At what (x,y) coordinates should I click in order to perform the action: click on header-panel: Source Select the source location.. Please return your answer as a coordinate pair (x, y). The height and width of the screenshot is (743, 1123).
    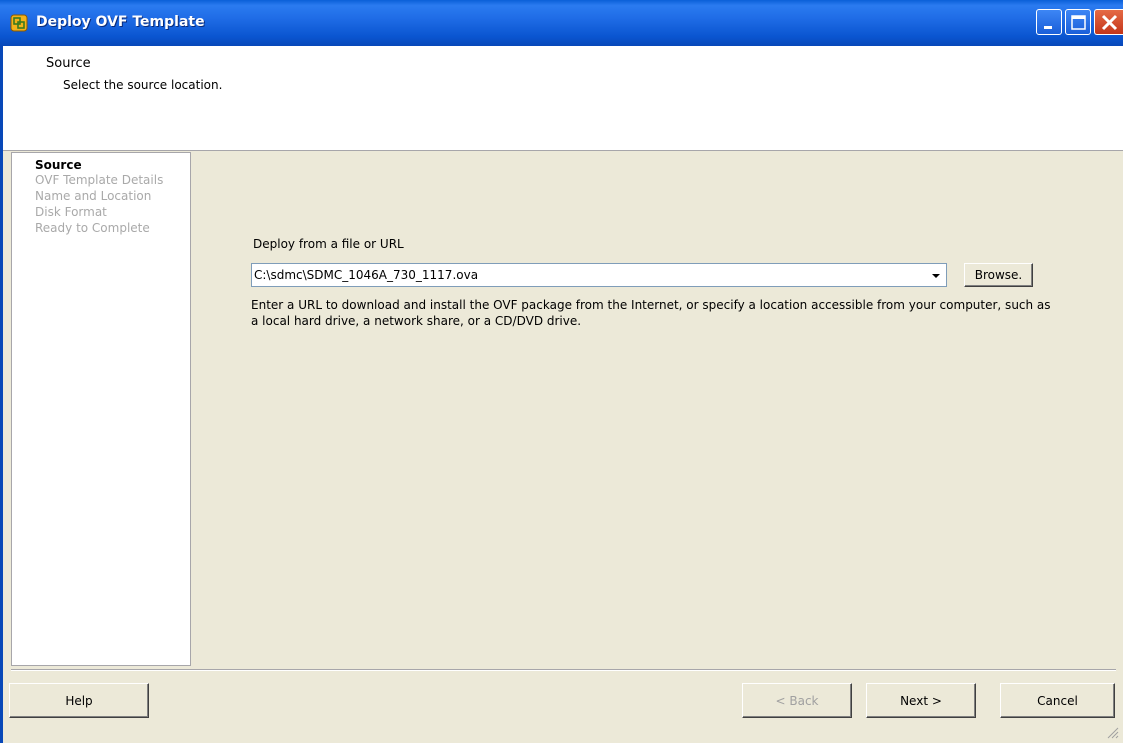
    Looking at the image, I should click on (561, 98).